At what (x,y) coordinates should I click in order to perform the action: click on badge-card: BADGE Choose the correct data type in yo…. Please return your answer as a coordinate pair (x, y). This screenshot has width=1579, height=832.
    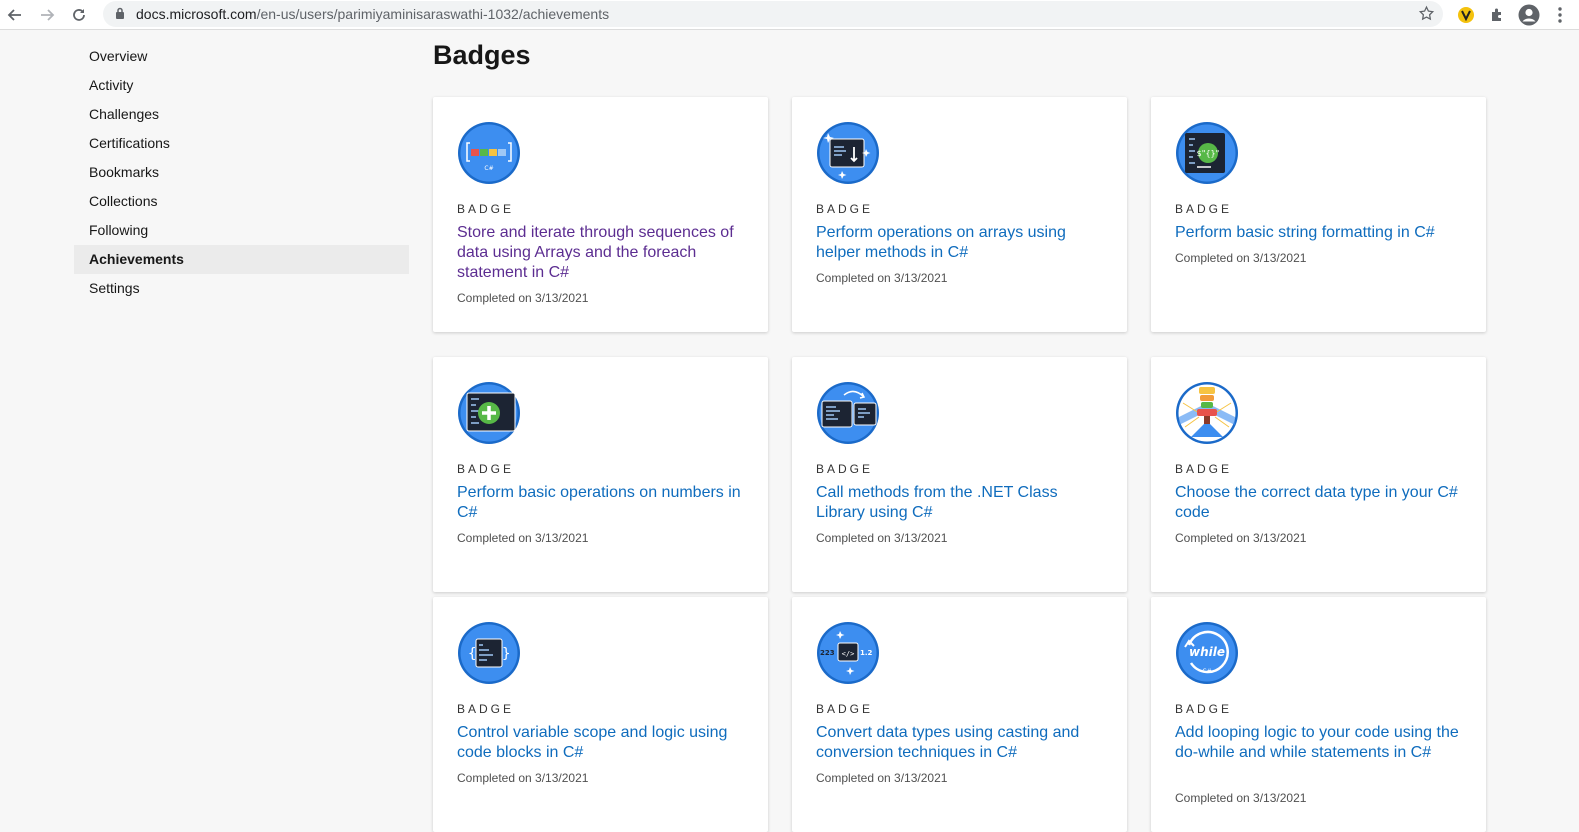
    Looking at the image, I should click on (1318, 474).